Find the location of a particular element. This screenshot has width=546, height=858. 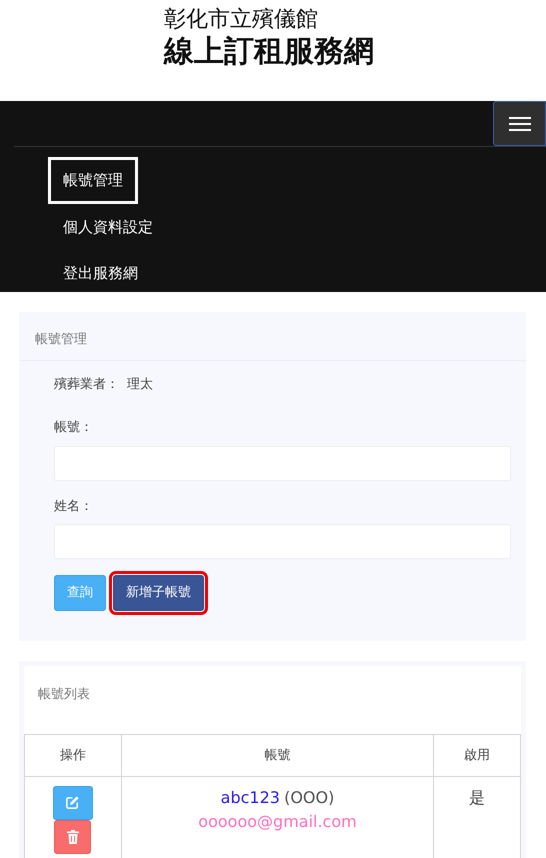

nav-link: 帳號管理 is located at coordinates (93, 180).